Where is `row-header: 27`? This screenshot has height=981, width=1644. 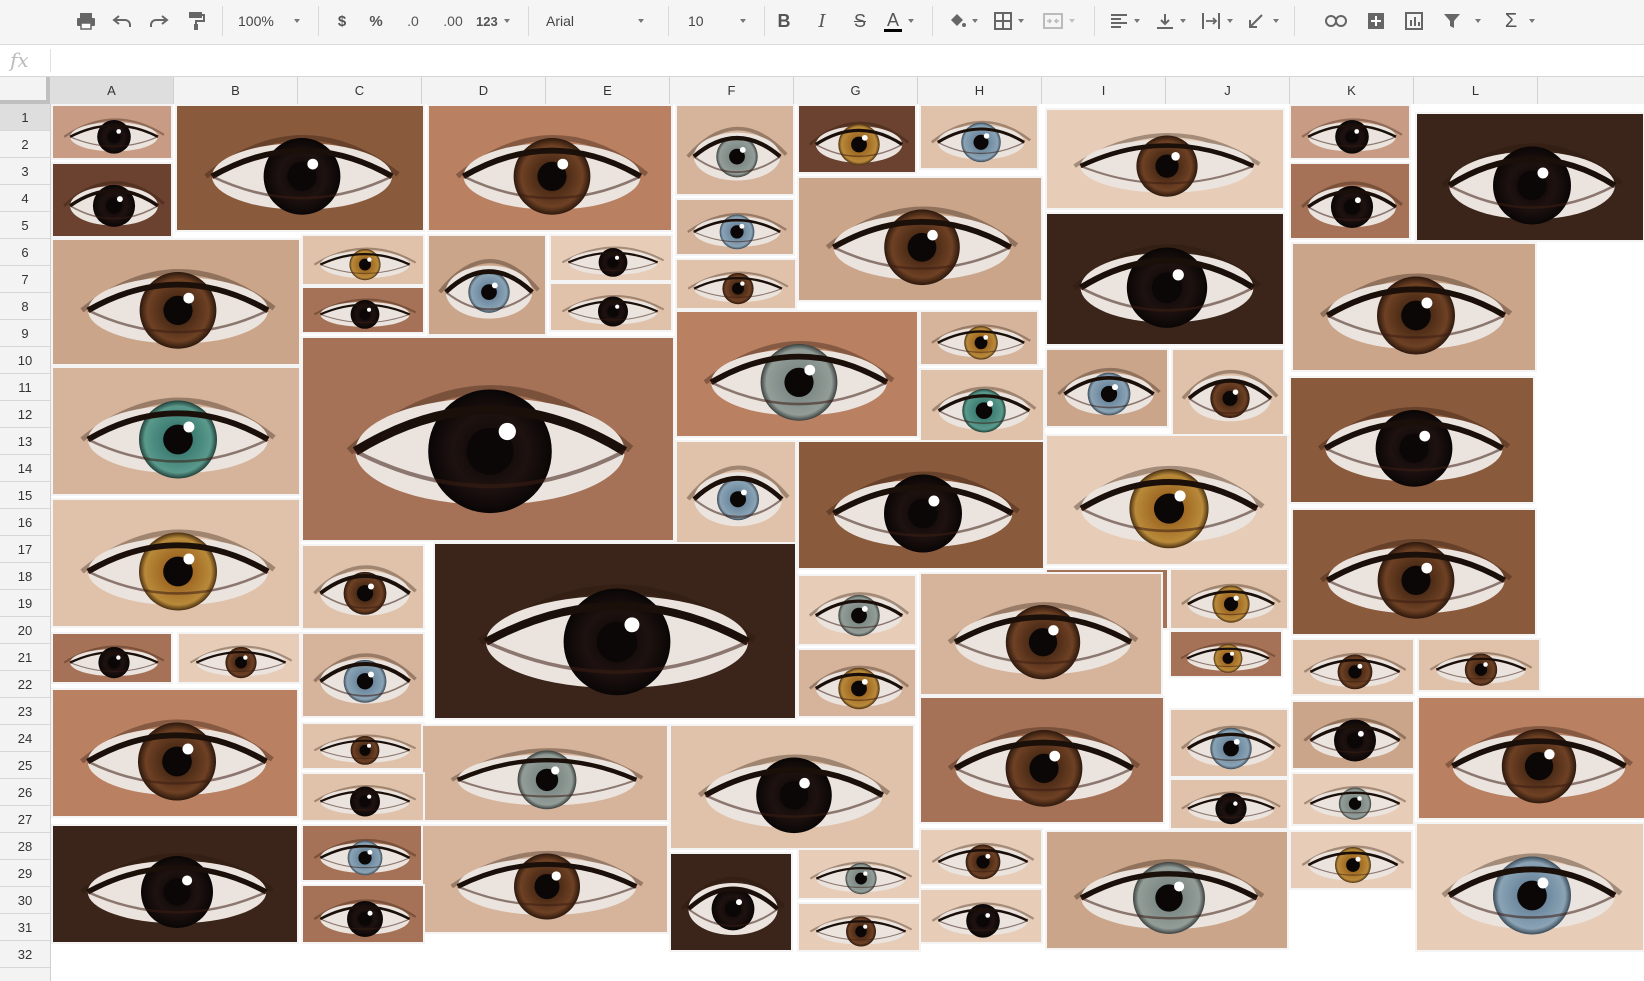 row-header: 27 is located at coordinates (25, 819).